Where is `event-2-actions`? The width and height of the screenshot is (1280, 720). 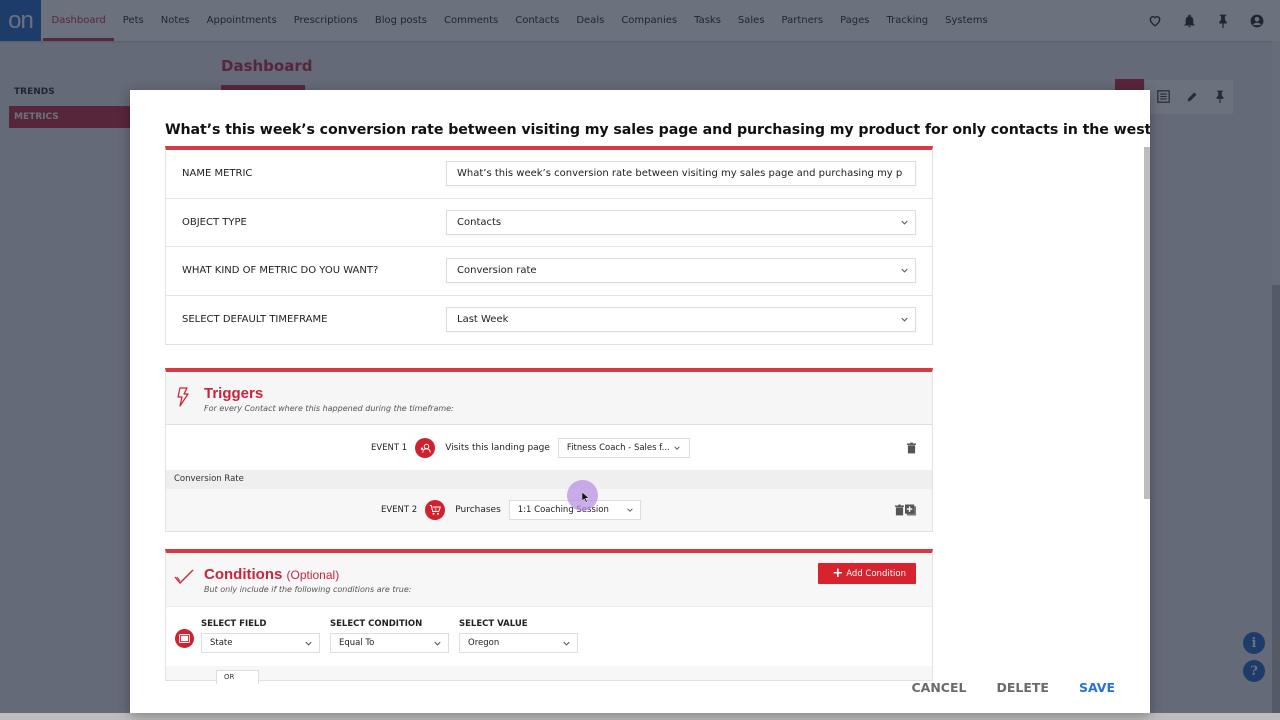
event-2-actions is located at coordinates (905, 510).